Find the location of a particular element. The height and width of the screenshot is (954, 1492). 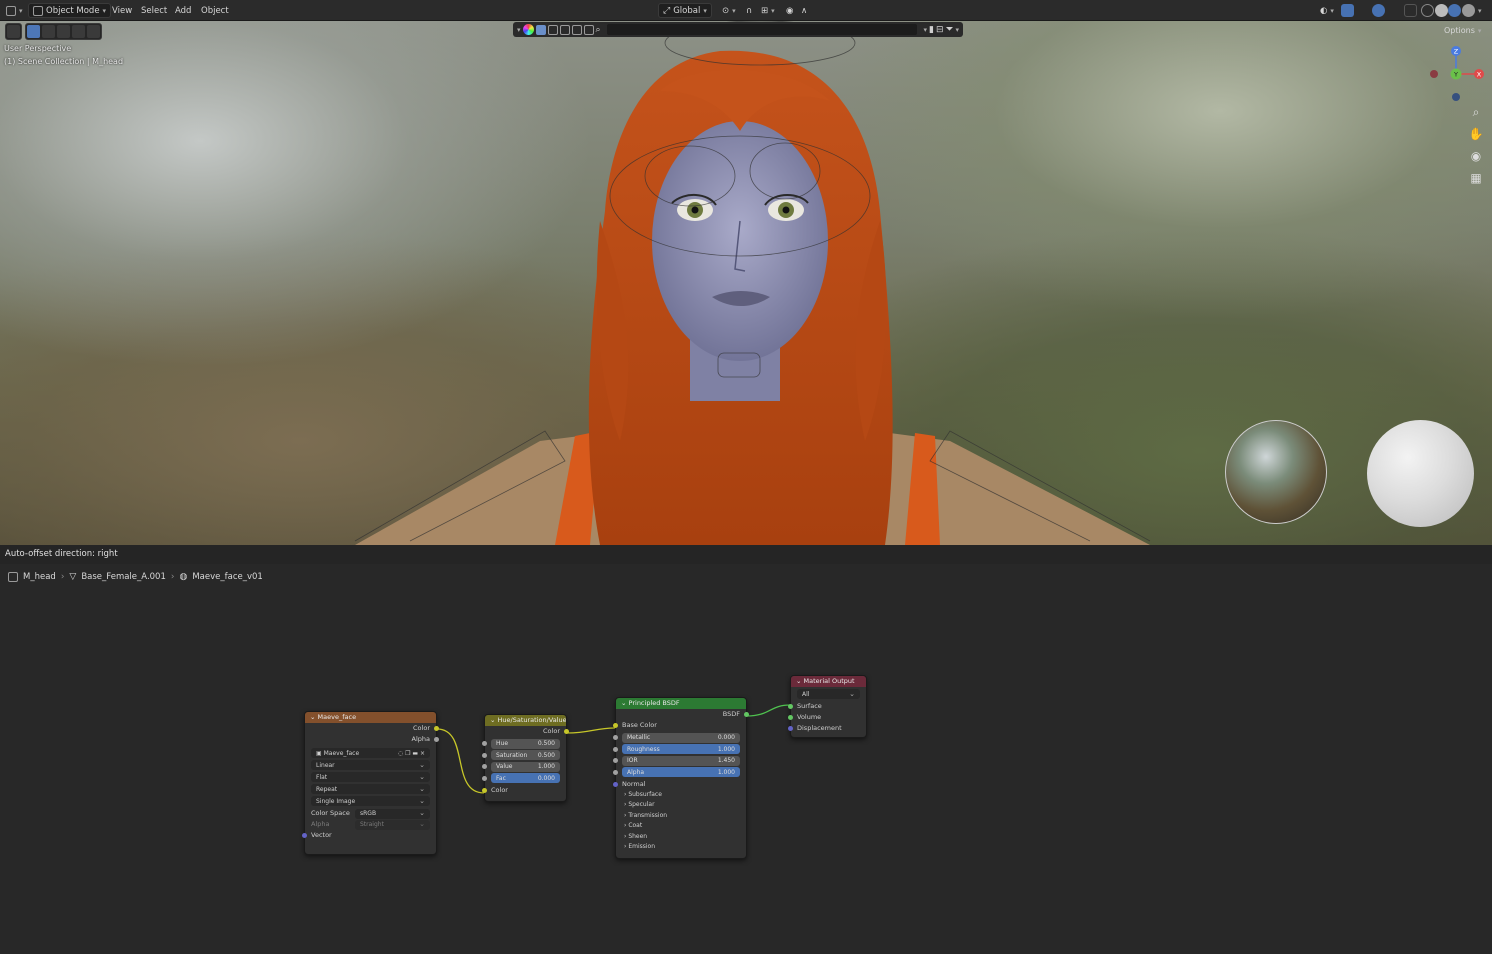

camera-filter-icon is located at coordinates (576, 29).